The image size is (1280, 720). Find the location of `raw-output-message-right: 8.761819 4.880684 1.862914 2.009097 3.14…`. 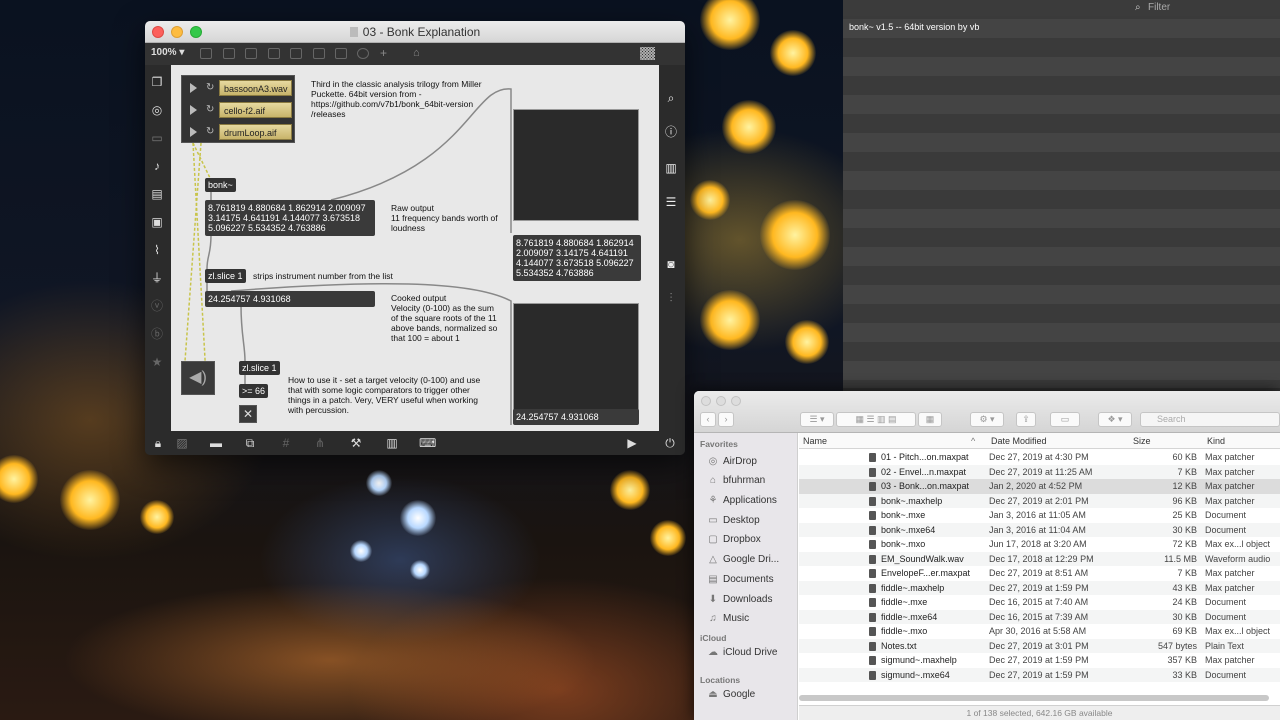

raw-output-message-right: 8.761819 4.880684 1.862914 2.009097 3.14… is located at coordinates (577, 258).